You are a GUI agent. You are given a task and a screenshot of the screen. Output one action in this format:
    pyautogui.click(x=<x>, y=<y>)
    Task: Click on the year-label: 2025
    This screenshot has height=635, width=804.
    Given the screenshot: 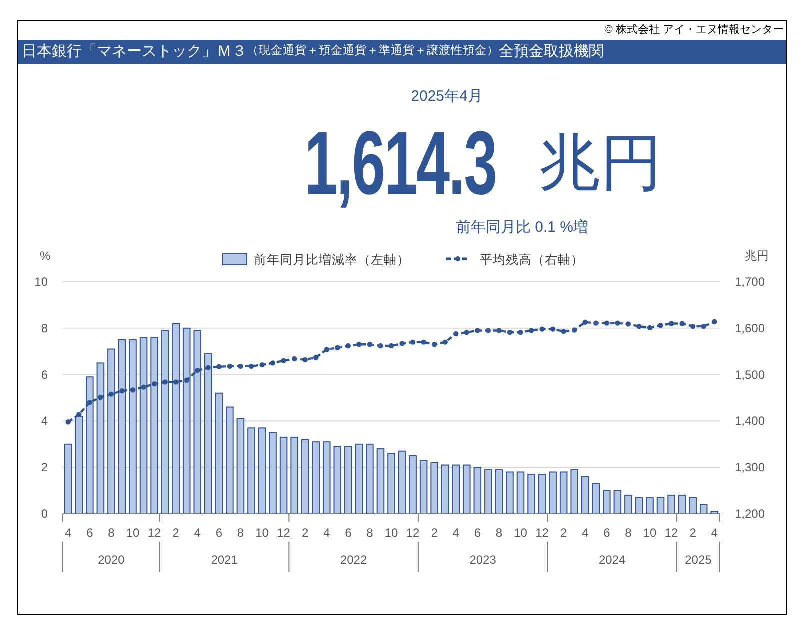 What is the action you would take?
    pyautogui.click(x=698, y=560)
    